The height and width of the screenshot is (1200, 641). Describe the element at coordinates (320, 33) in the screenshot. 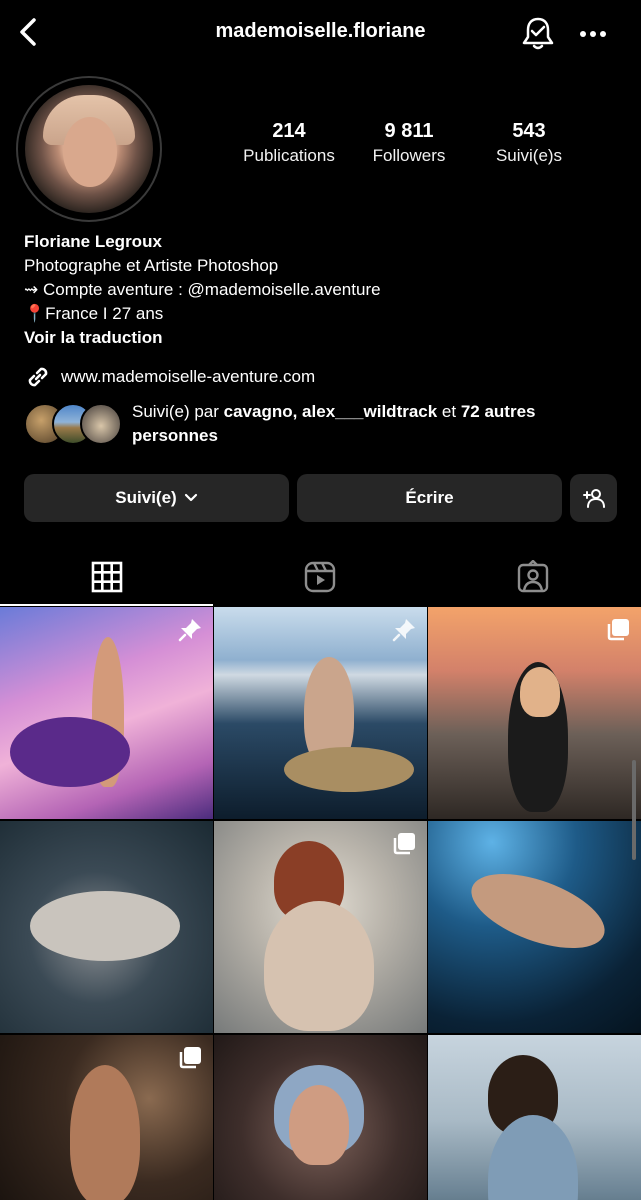

I see `top-bar: mademoiselle.floriane` at that location.